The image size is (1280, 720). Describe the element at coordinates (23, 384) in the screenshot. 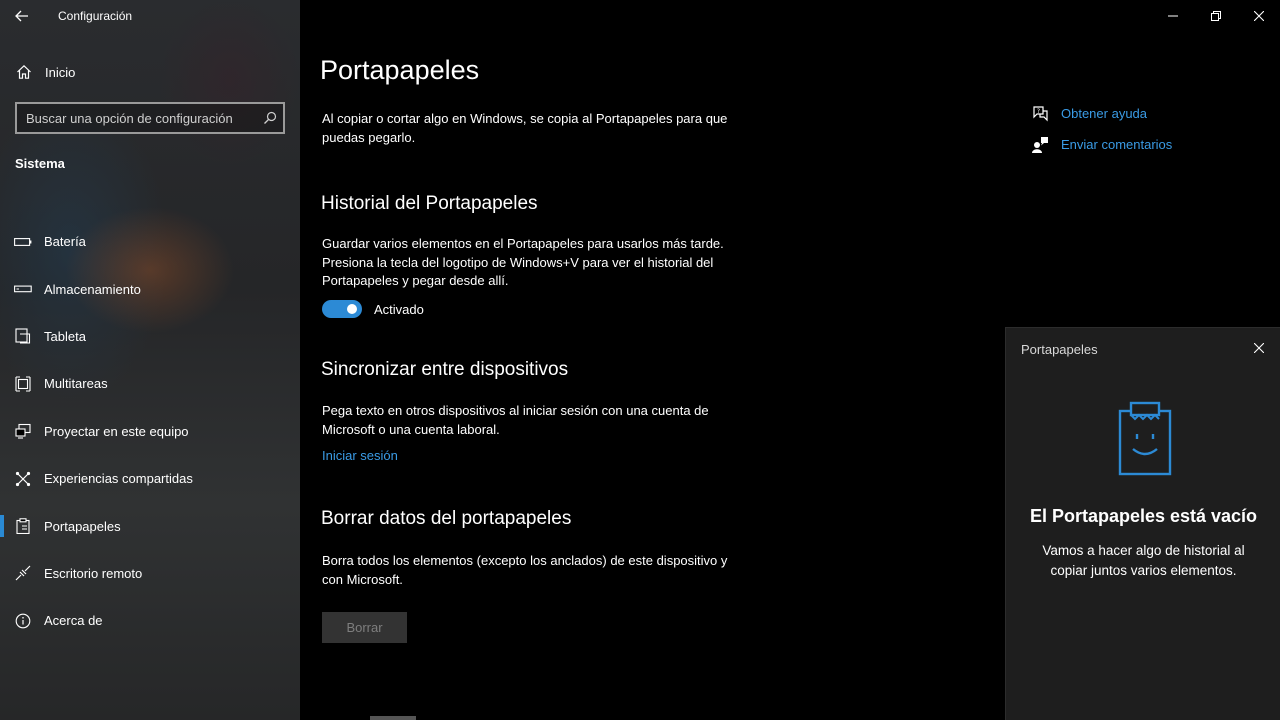

I see `multitasking-icon` at that location.